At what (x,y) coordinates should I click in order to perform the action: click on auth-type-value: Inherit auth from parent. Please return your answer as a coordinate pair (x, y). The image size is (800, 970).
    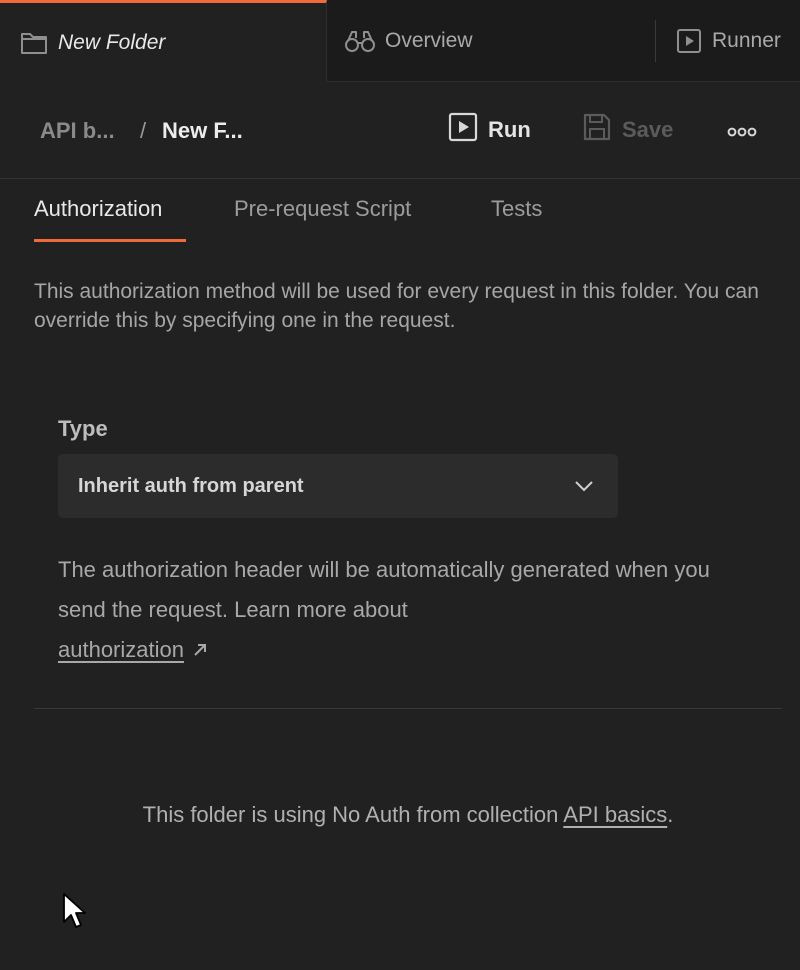
    Looking at the image, I should click on (191, 485).